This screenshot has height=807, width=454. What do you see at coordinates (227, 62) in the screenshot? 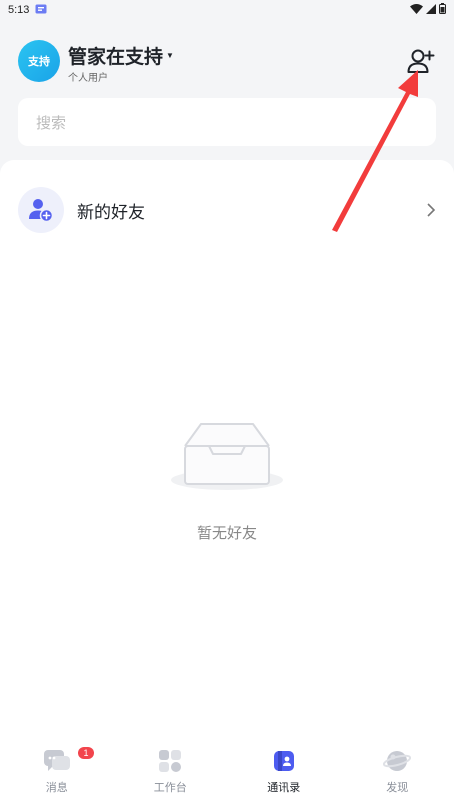
I see `profile-header: 支持 管家在支持 ▼ 个人用户` at bounding box center [227, 62].